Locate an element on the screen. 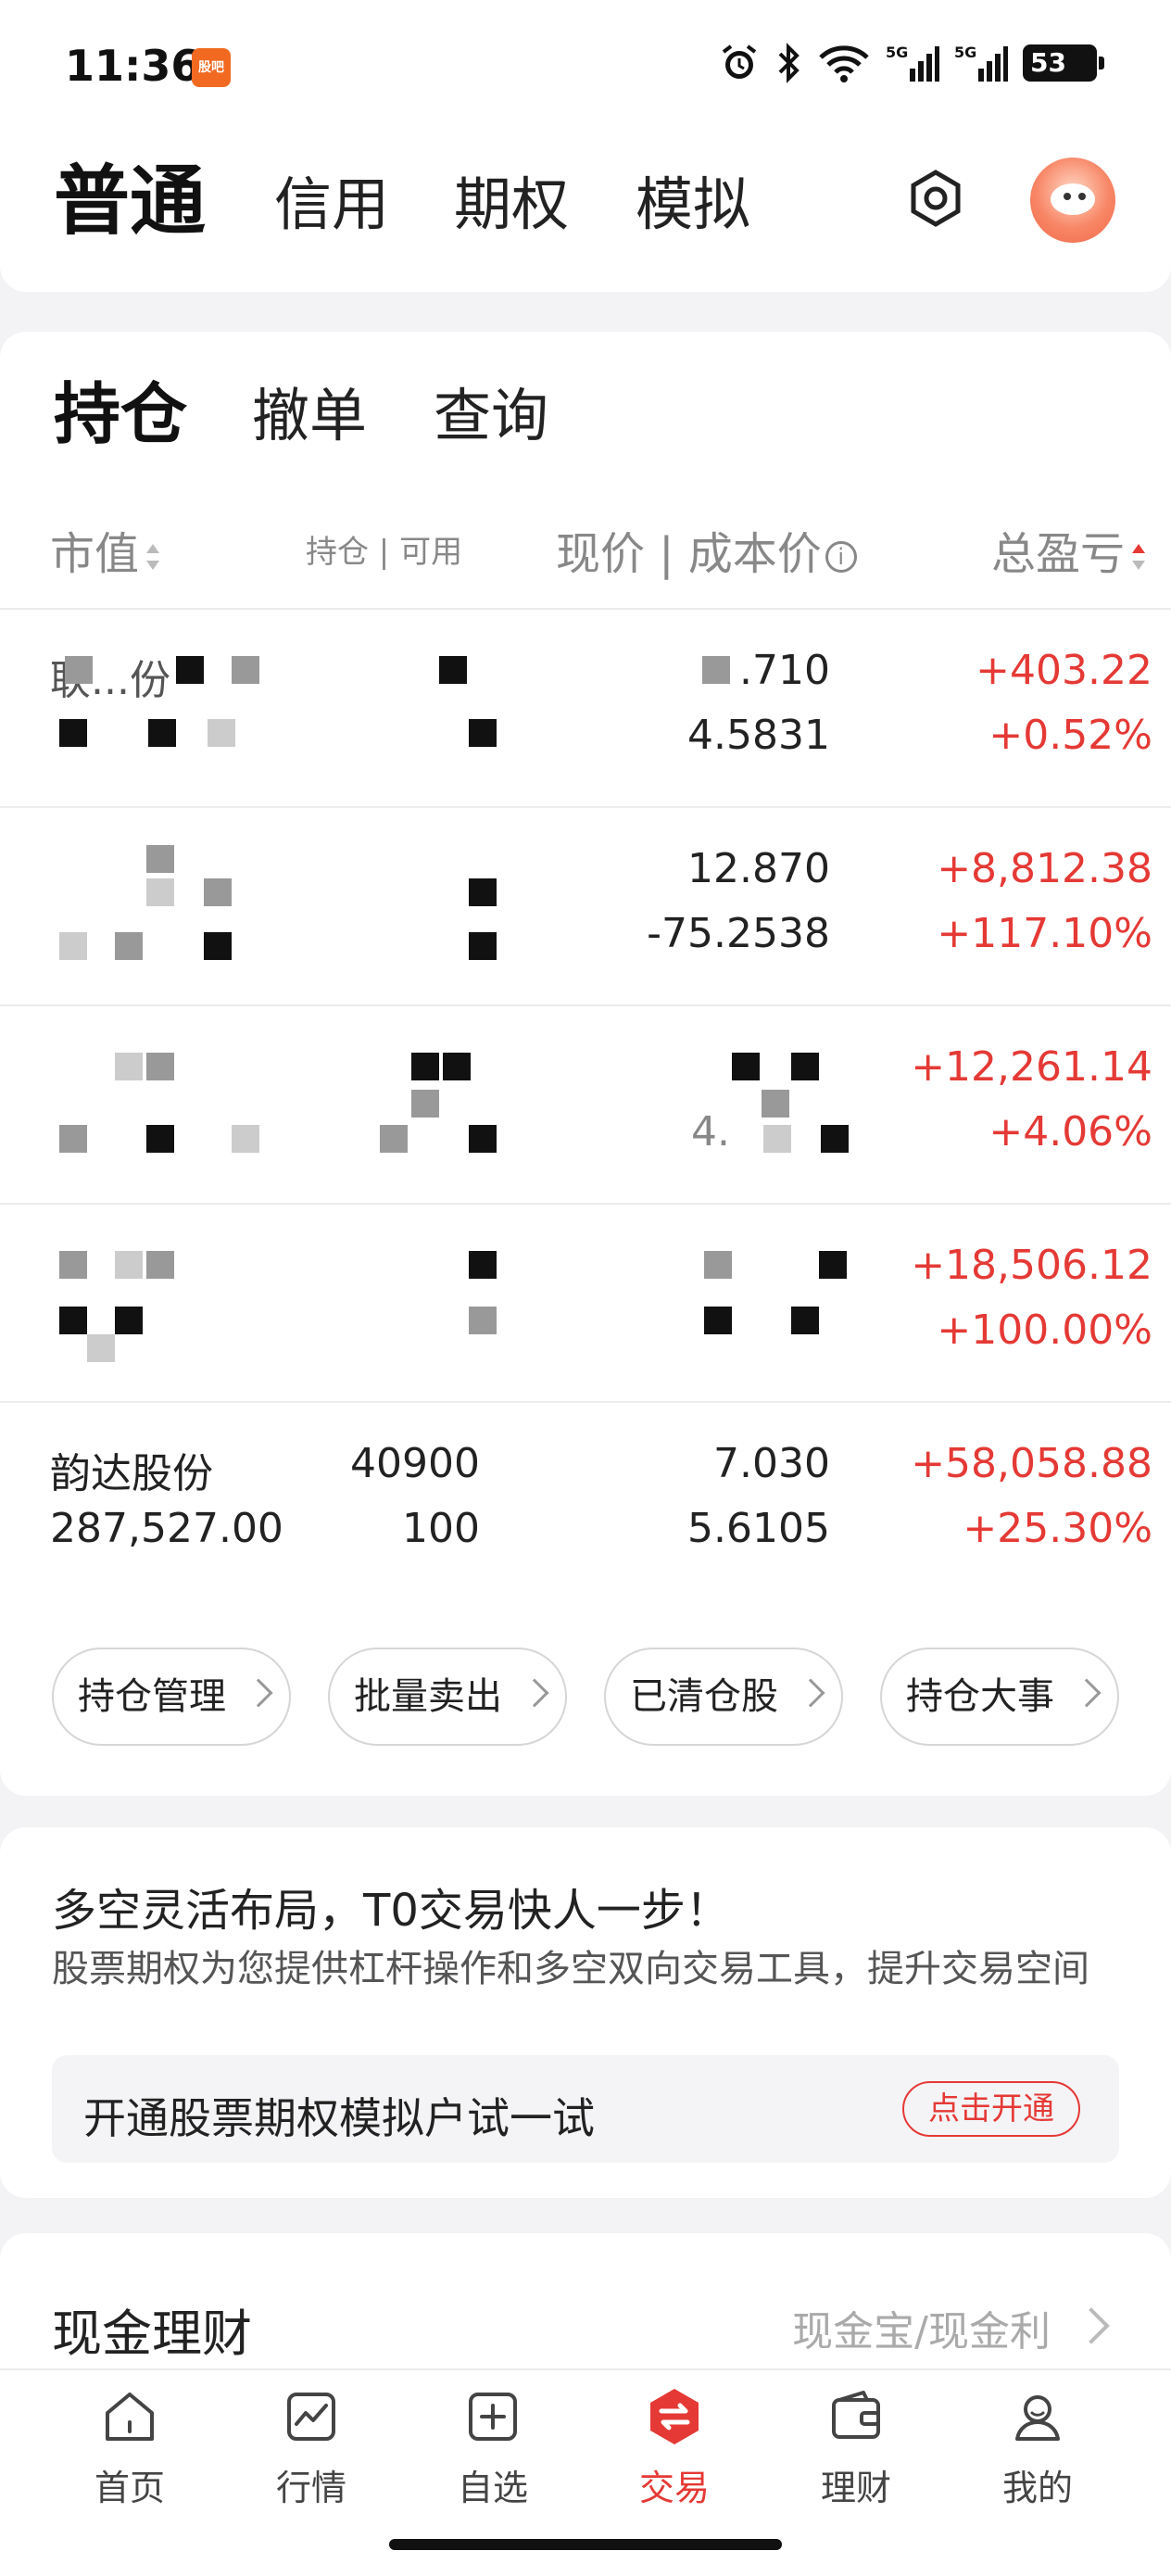  bluetooth-icon is located at coordinates (789, 63).